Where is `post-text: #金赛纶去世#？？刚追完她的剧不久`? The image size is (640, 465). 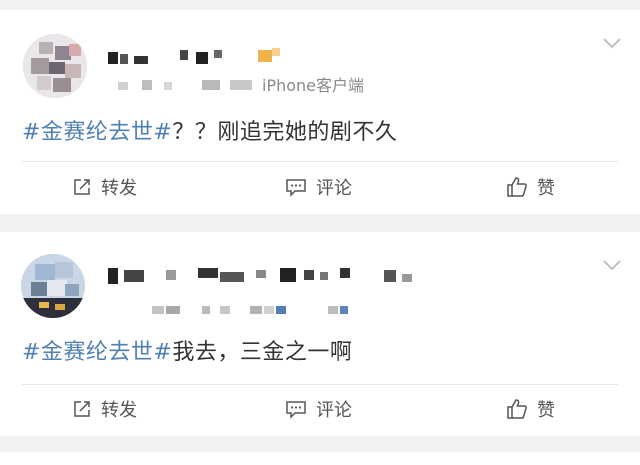 post-text: #金赛纶去世#？？刚追完她的剧不久 is located at coordinates (209, 130).